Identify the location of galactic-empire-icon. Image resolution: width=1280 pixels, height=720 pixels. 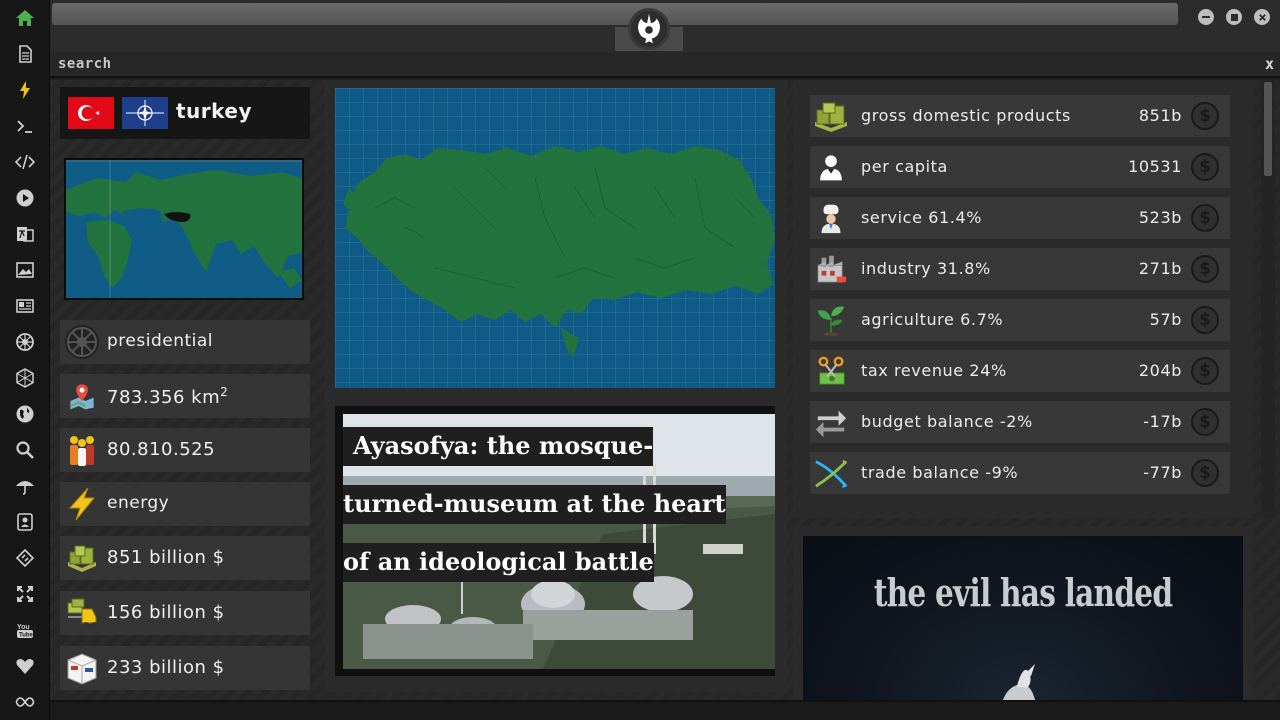
(82, 342).